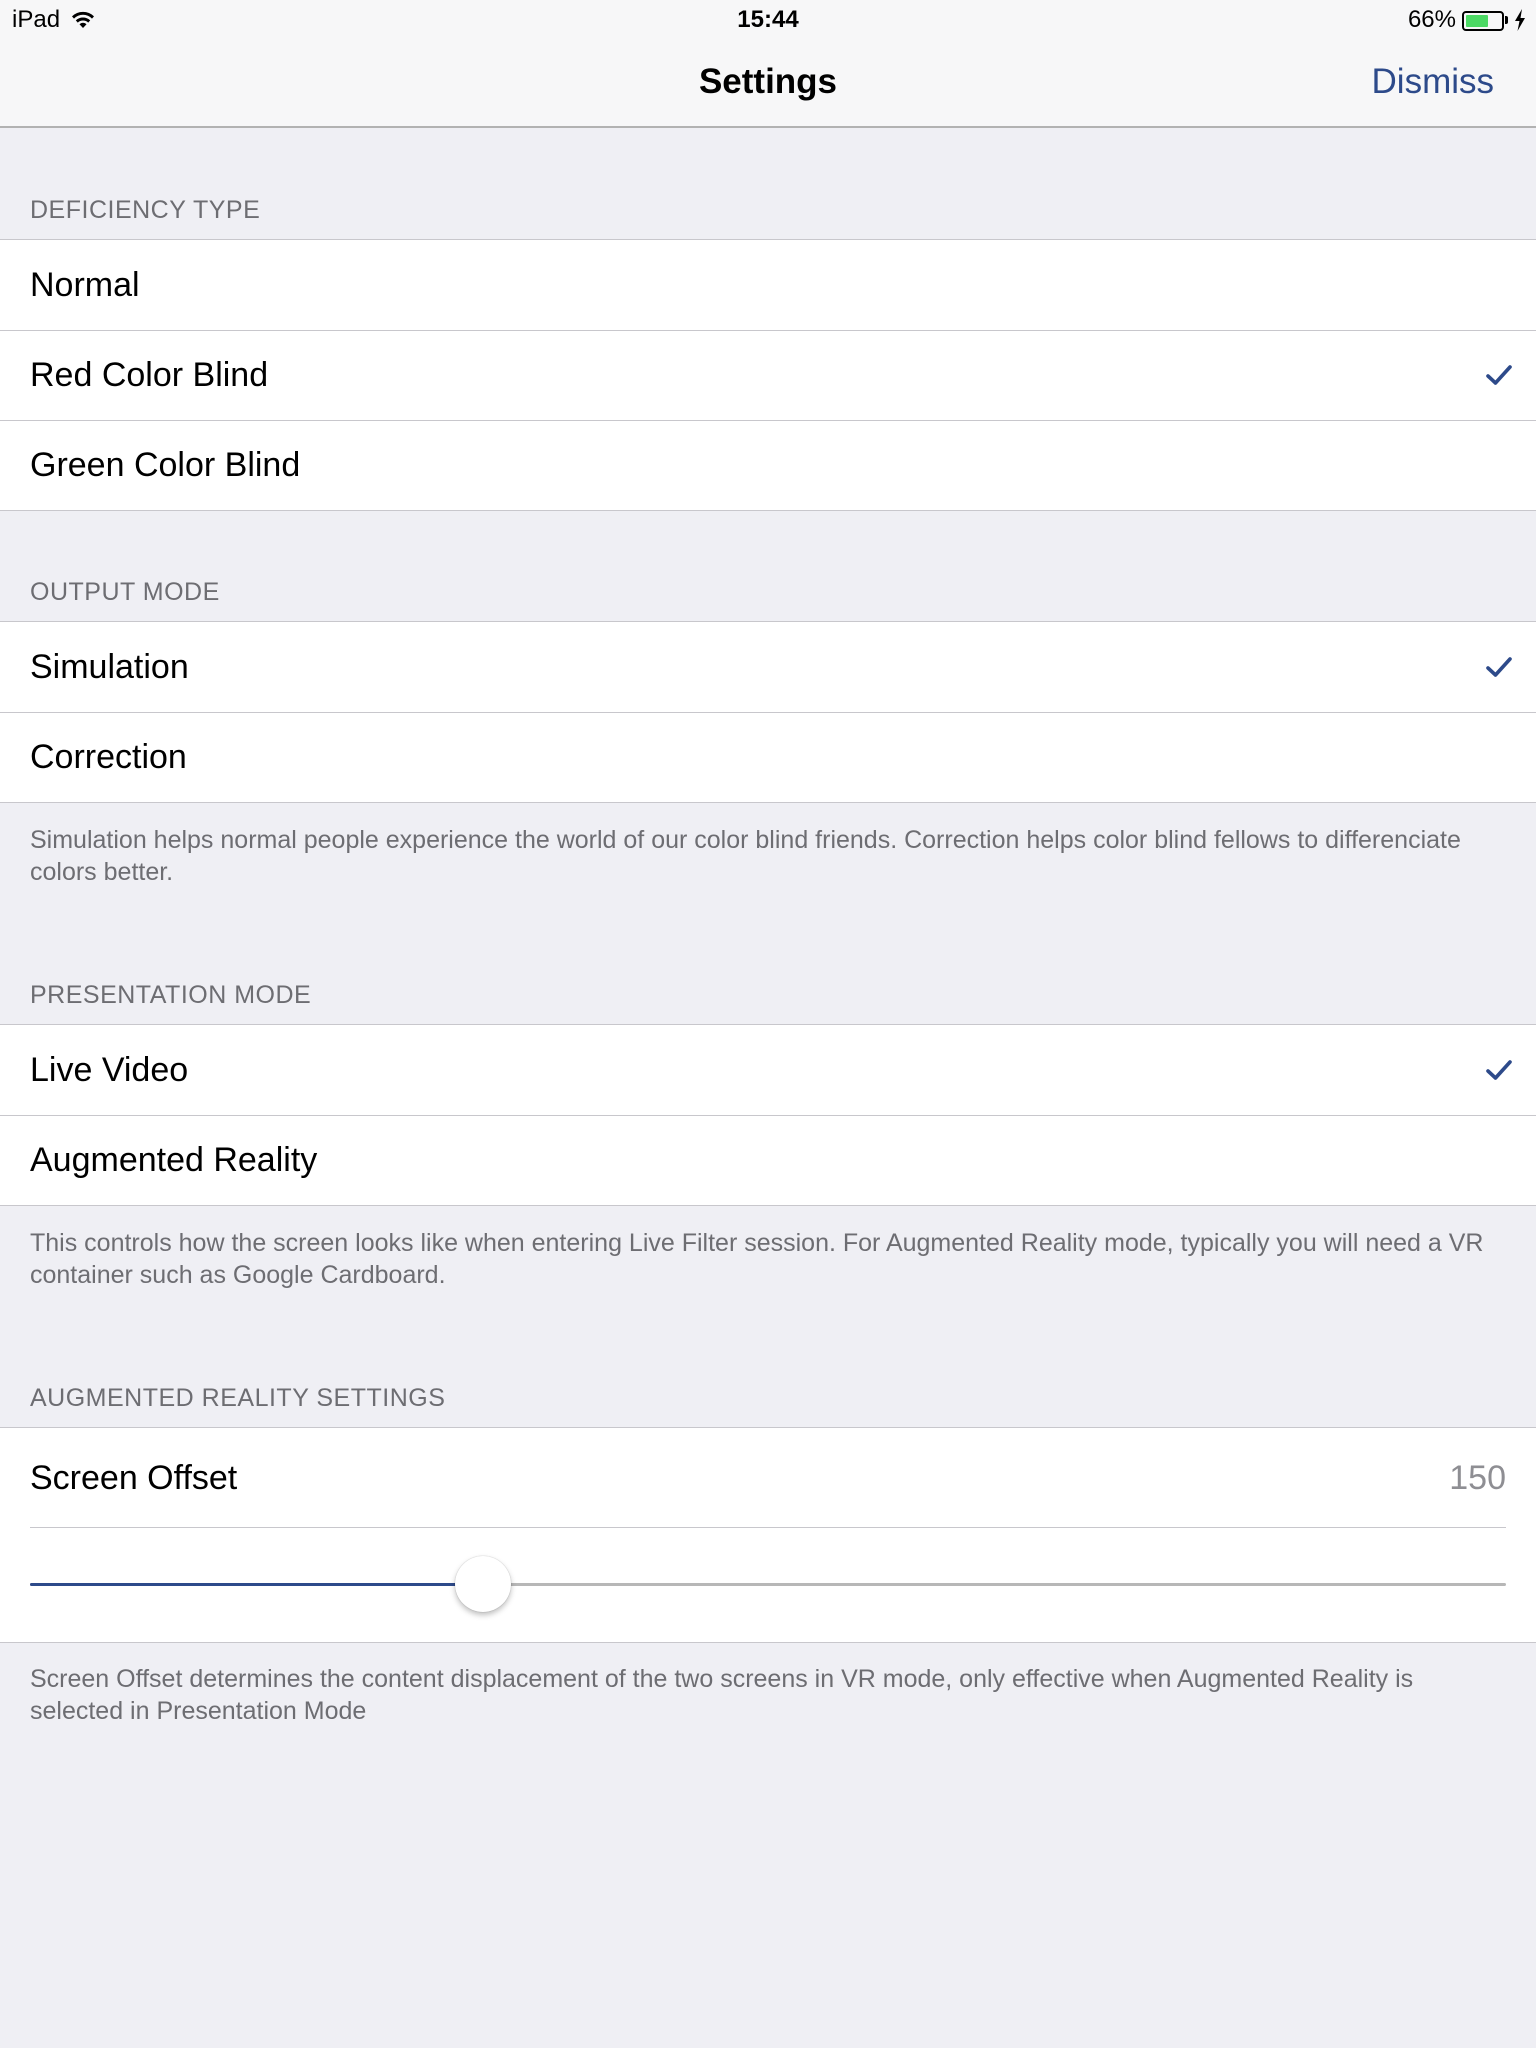 This screenshot has width=1536, height=2048. Describe the element at coordinates (171, 995) in the screenshot. I see `section-header-presentation-mode: PRESENTATION MODE` at that location.